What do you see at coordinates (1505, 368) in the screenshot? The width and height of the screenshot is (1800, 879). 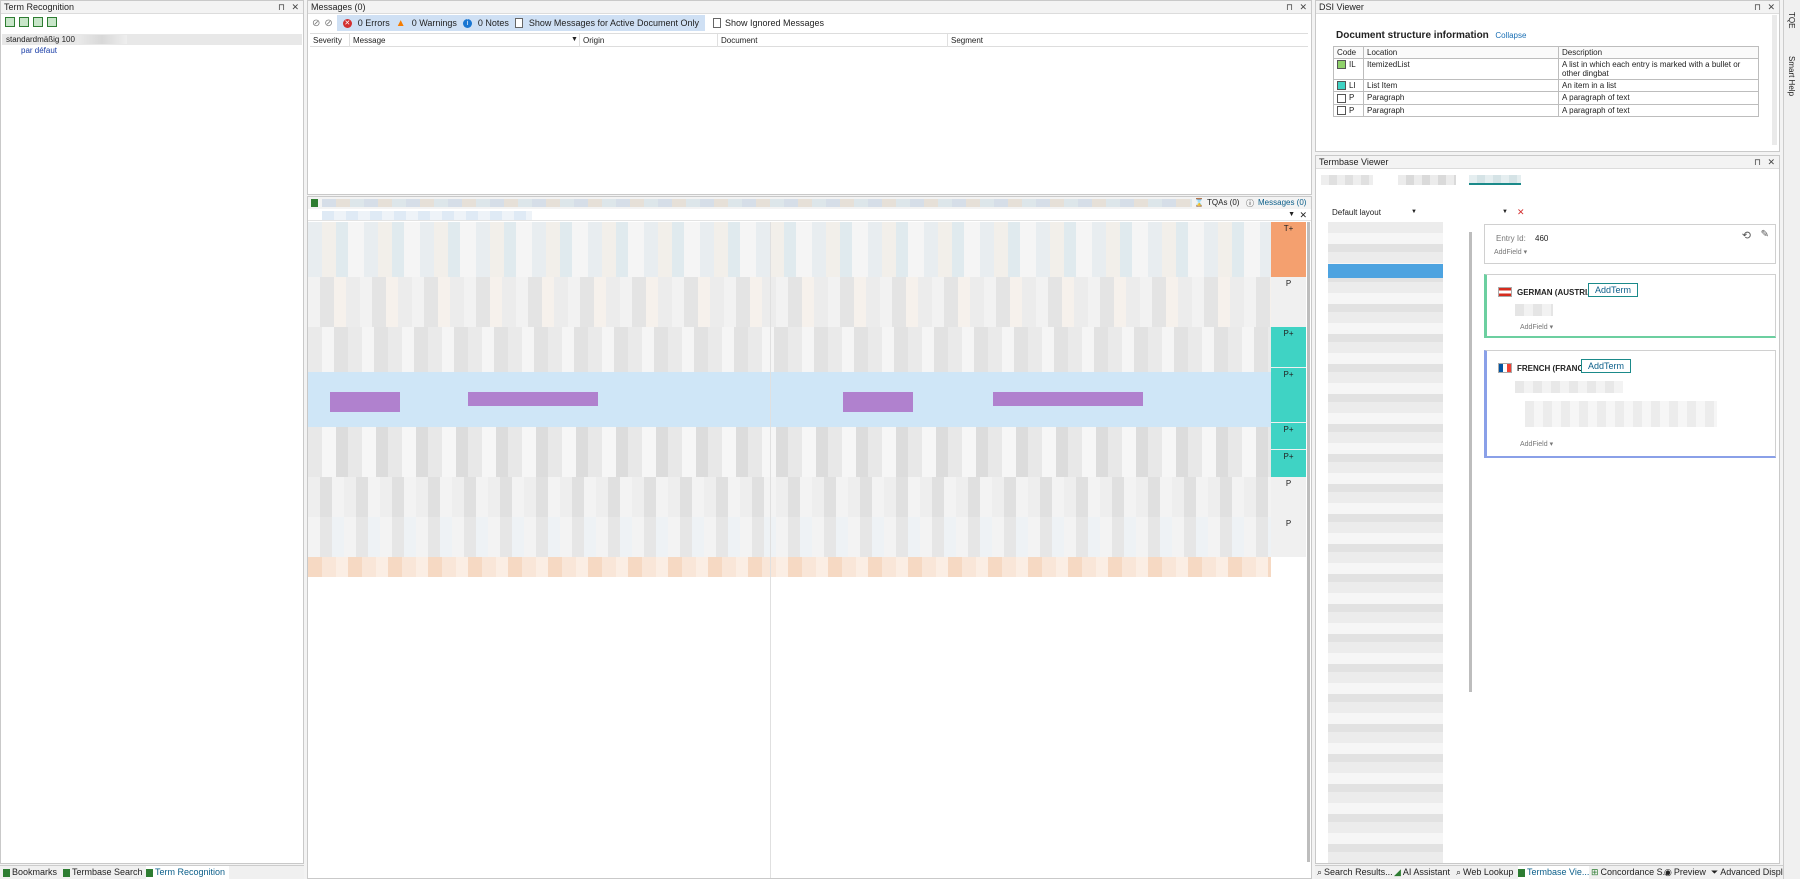 I see `france-flag-icon` at bounding box center [1505, 368].